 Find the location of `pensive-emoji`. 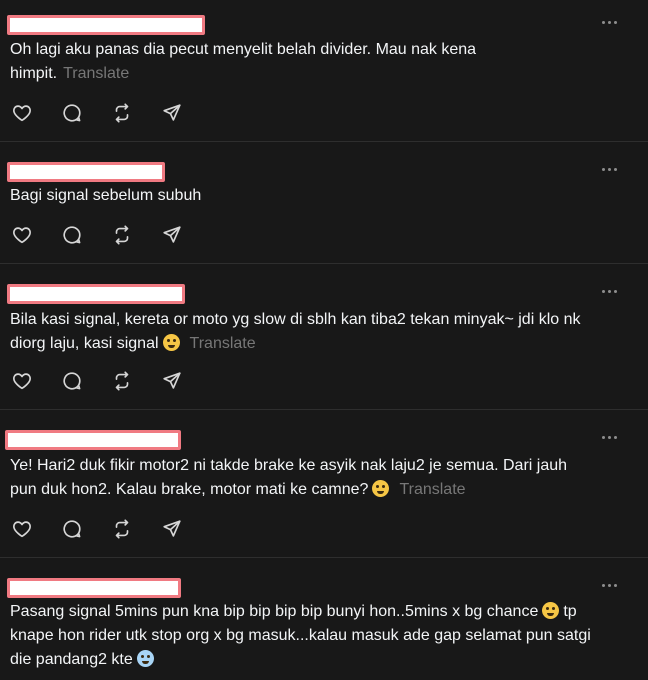

pensive-emoji is located at coordinates (381, 488).